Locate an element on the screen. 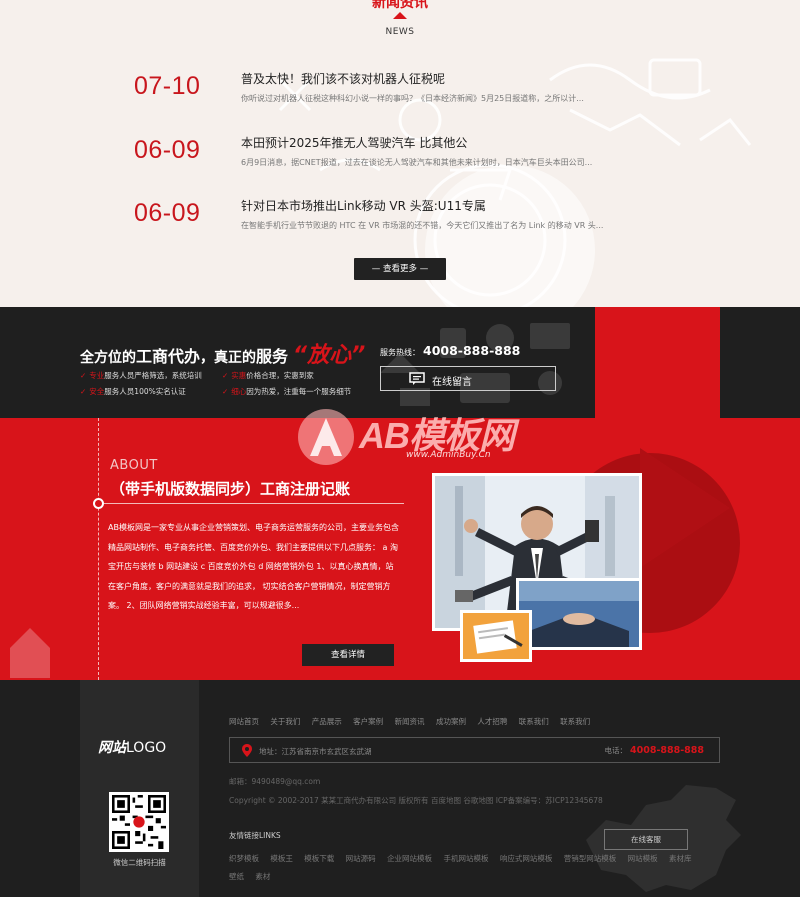  news-headline-link: 本田预计2025年推无人驾驶汽车 比其他公 is located at coordinates (354, 142).